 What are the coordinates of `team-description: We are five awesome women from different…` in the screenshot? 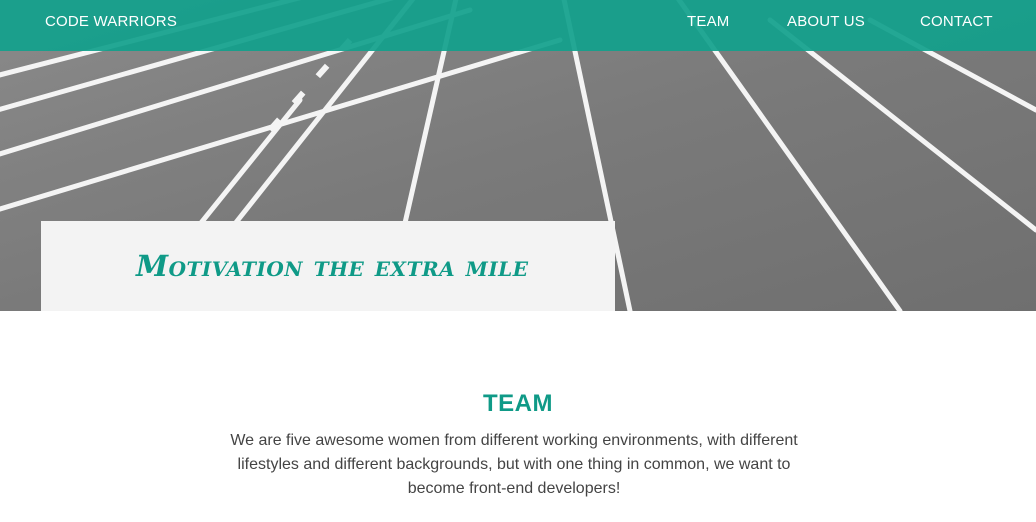 It's located at (514, 464).